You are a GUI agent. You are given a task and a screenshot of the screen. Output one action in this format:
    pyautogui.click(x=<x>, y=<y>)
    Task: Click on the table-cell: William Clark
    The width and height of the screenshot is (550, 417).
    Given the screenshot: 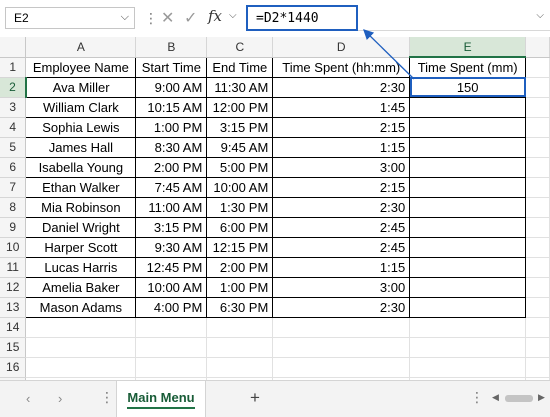 What is the action you would take?
    pyautogui.click(x=81, y=107)
    